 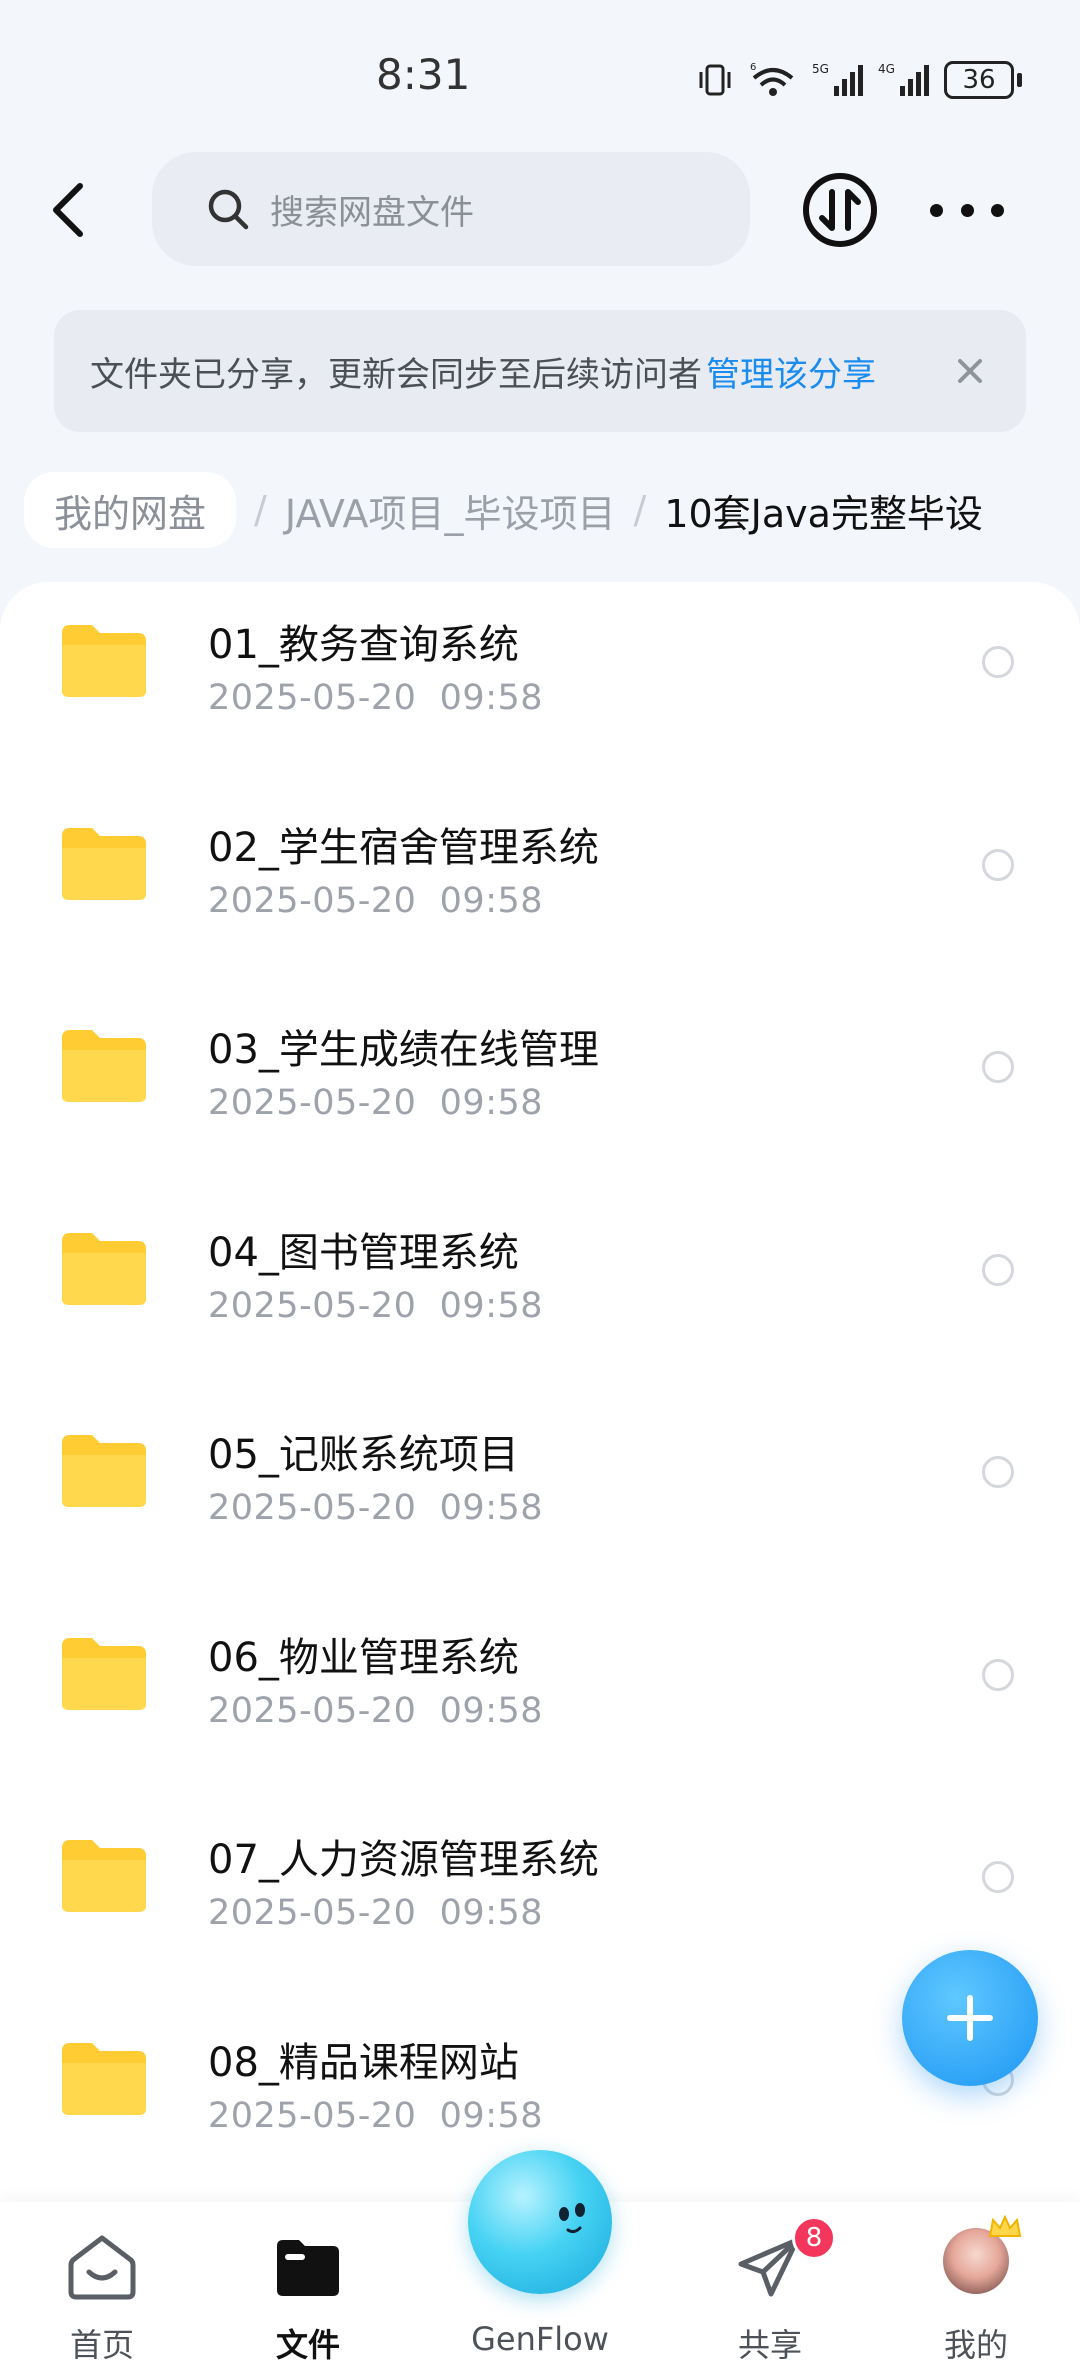 I want to click on avatar, so click(x=982, y=2254).